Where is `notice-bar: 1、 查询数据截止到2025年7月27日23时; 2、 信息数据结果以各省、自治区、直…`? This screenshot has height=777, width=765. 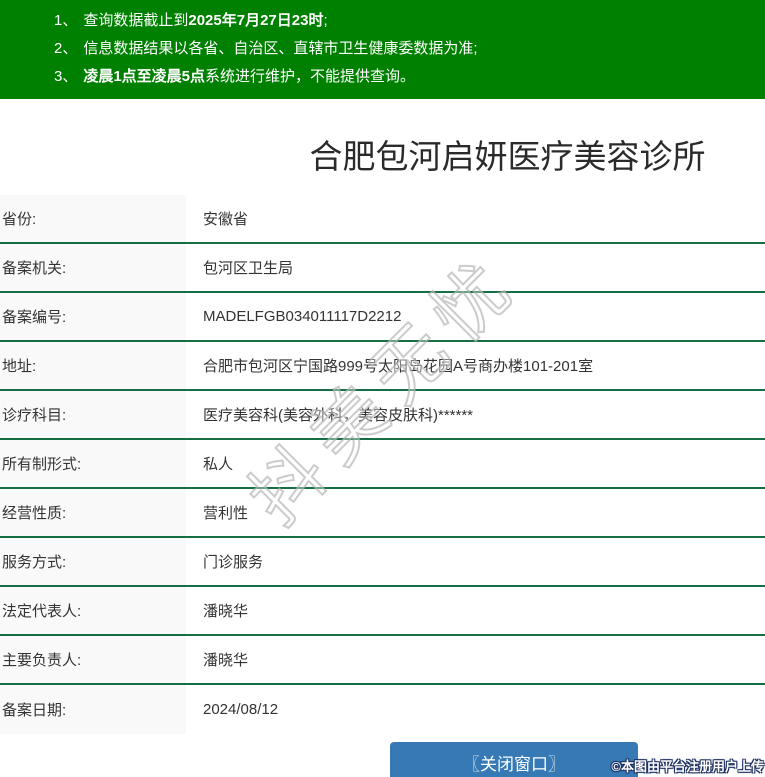 notice-bar: 1、 查询数据截止到2025年7月27日23时; 2、 信息数据结果以各省、自治区、直… is located at coordinates (382, 49).